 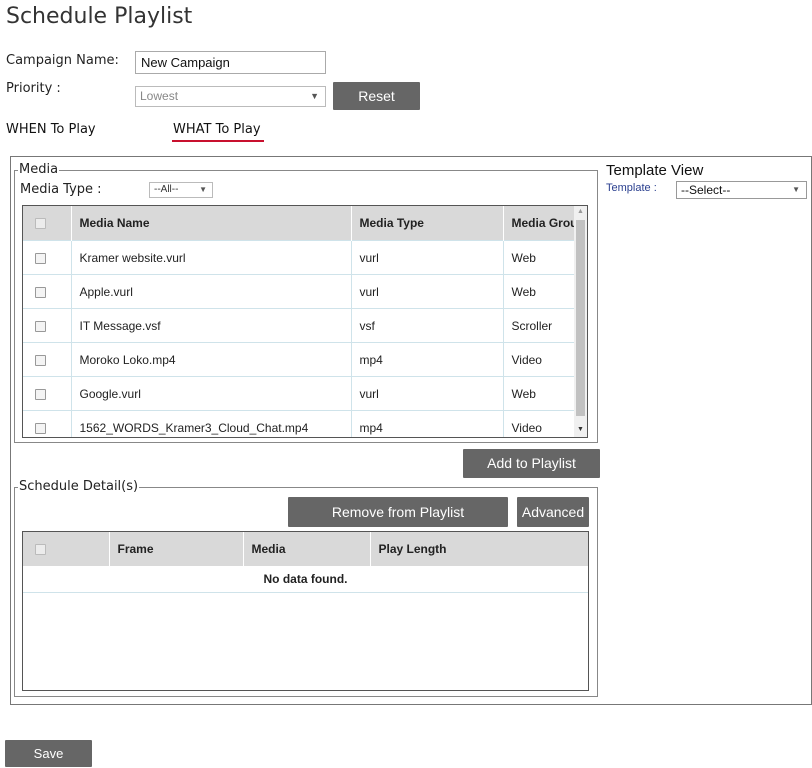 What do you see at coordinates (539, 223) in the screenshot?
I see `column-header: Media Grou` at bounding box center [539, 223].